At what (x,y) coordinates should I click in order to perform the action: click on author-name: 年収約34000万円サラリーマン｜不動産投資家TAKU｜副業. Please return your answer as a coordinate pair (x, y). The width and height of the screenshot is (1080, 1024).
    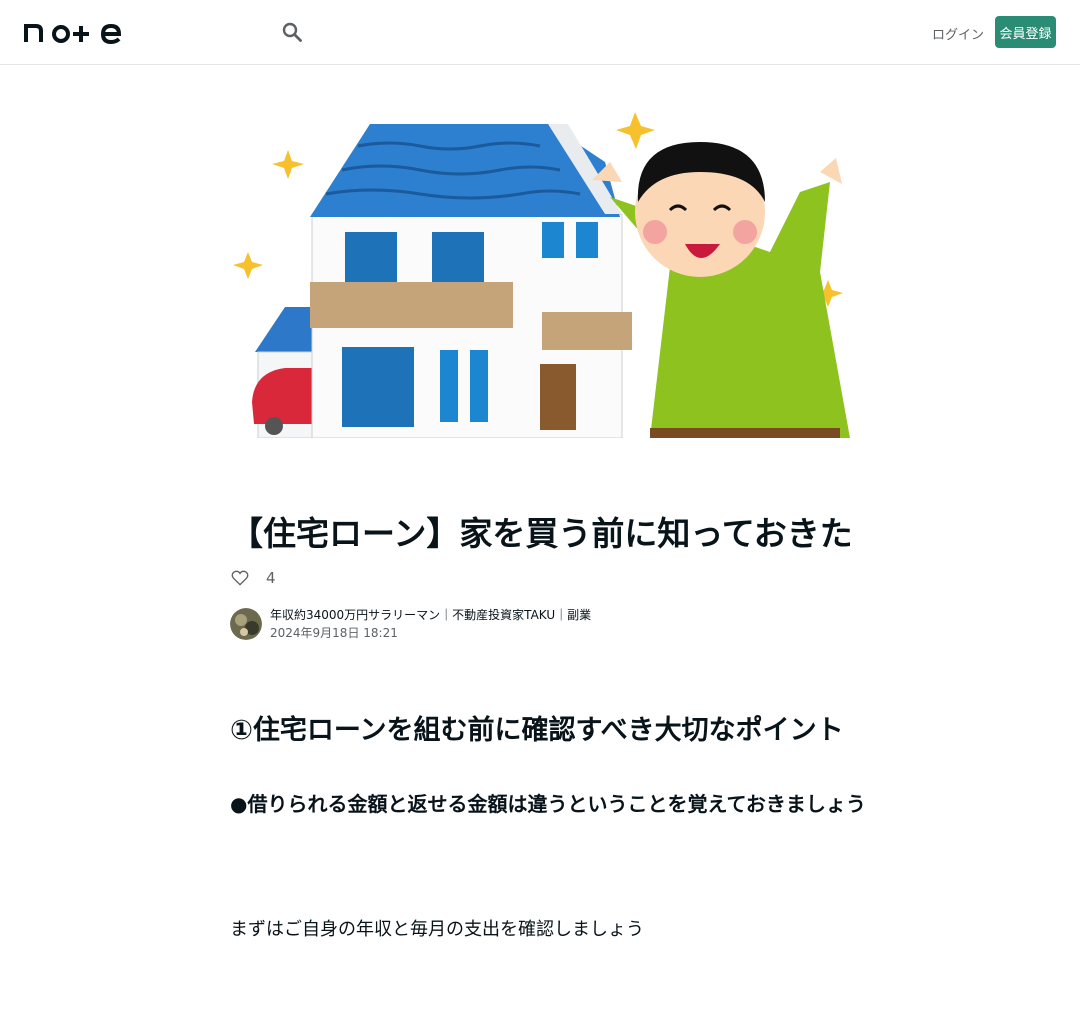
    Looking at the image, I should click on (430, 615).